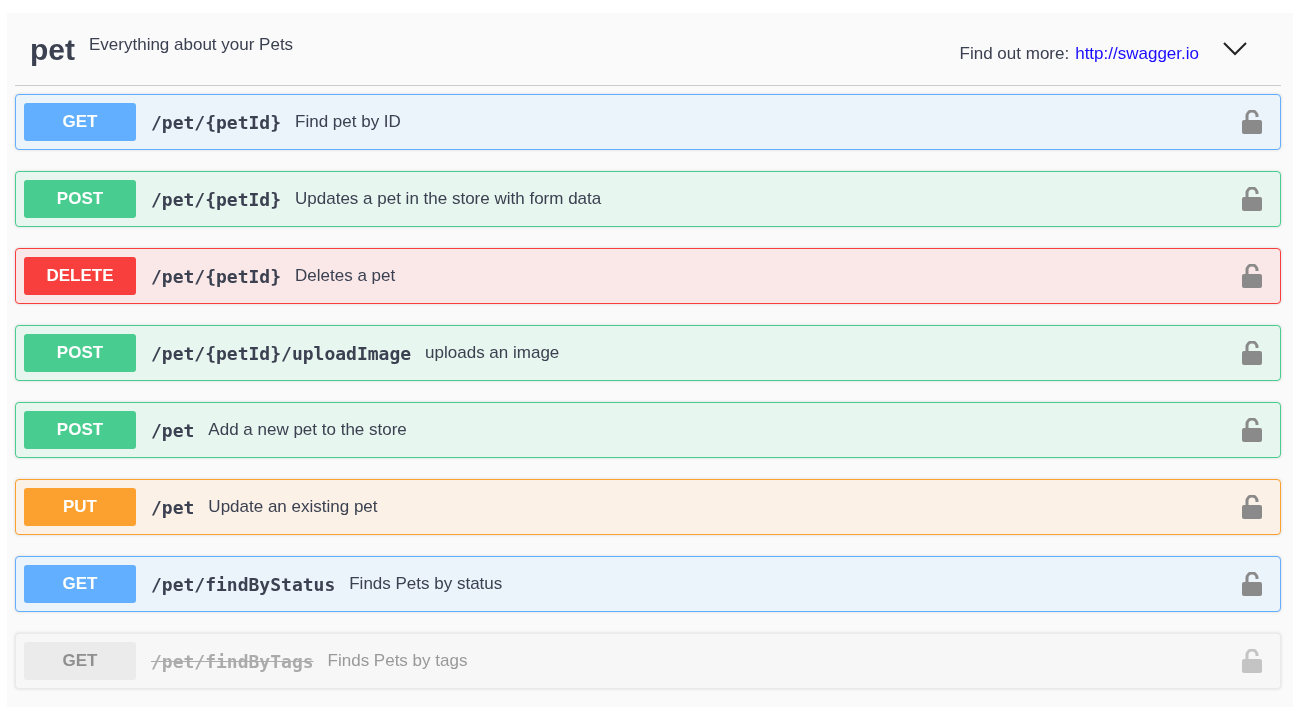 The height and width of the screenshot is (707, 1295). Describe the element at coordinates (243, 584) in the screenshot. I see `endpoint-path: /pet/findByStatus` at that location.